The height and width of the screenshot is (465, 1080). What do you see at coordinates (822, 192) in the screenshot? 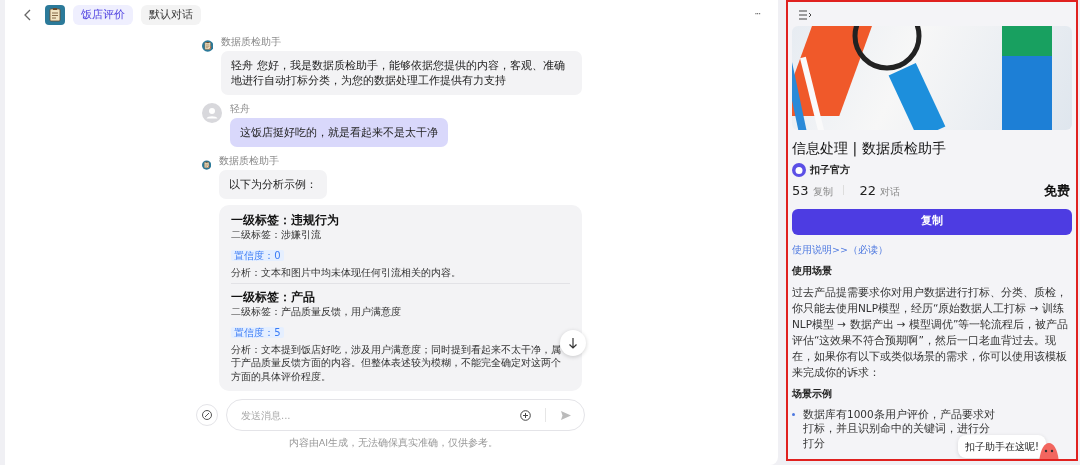
I see `stat-label: 复制` at bounding box center [822, 192].